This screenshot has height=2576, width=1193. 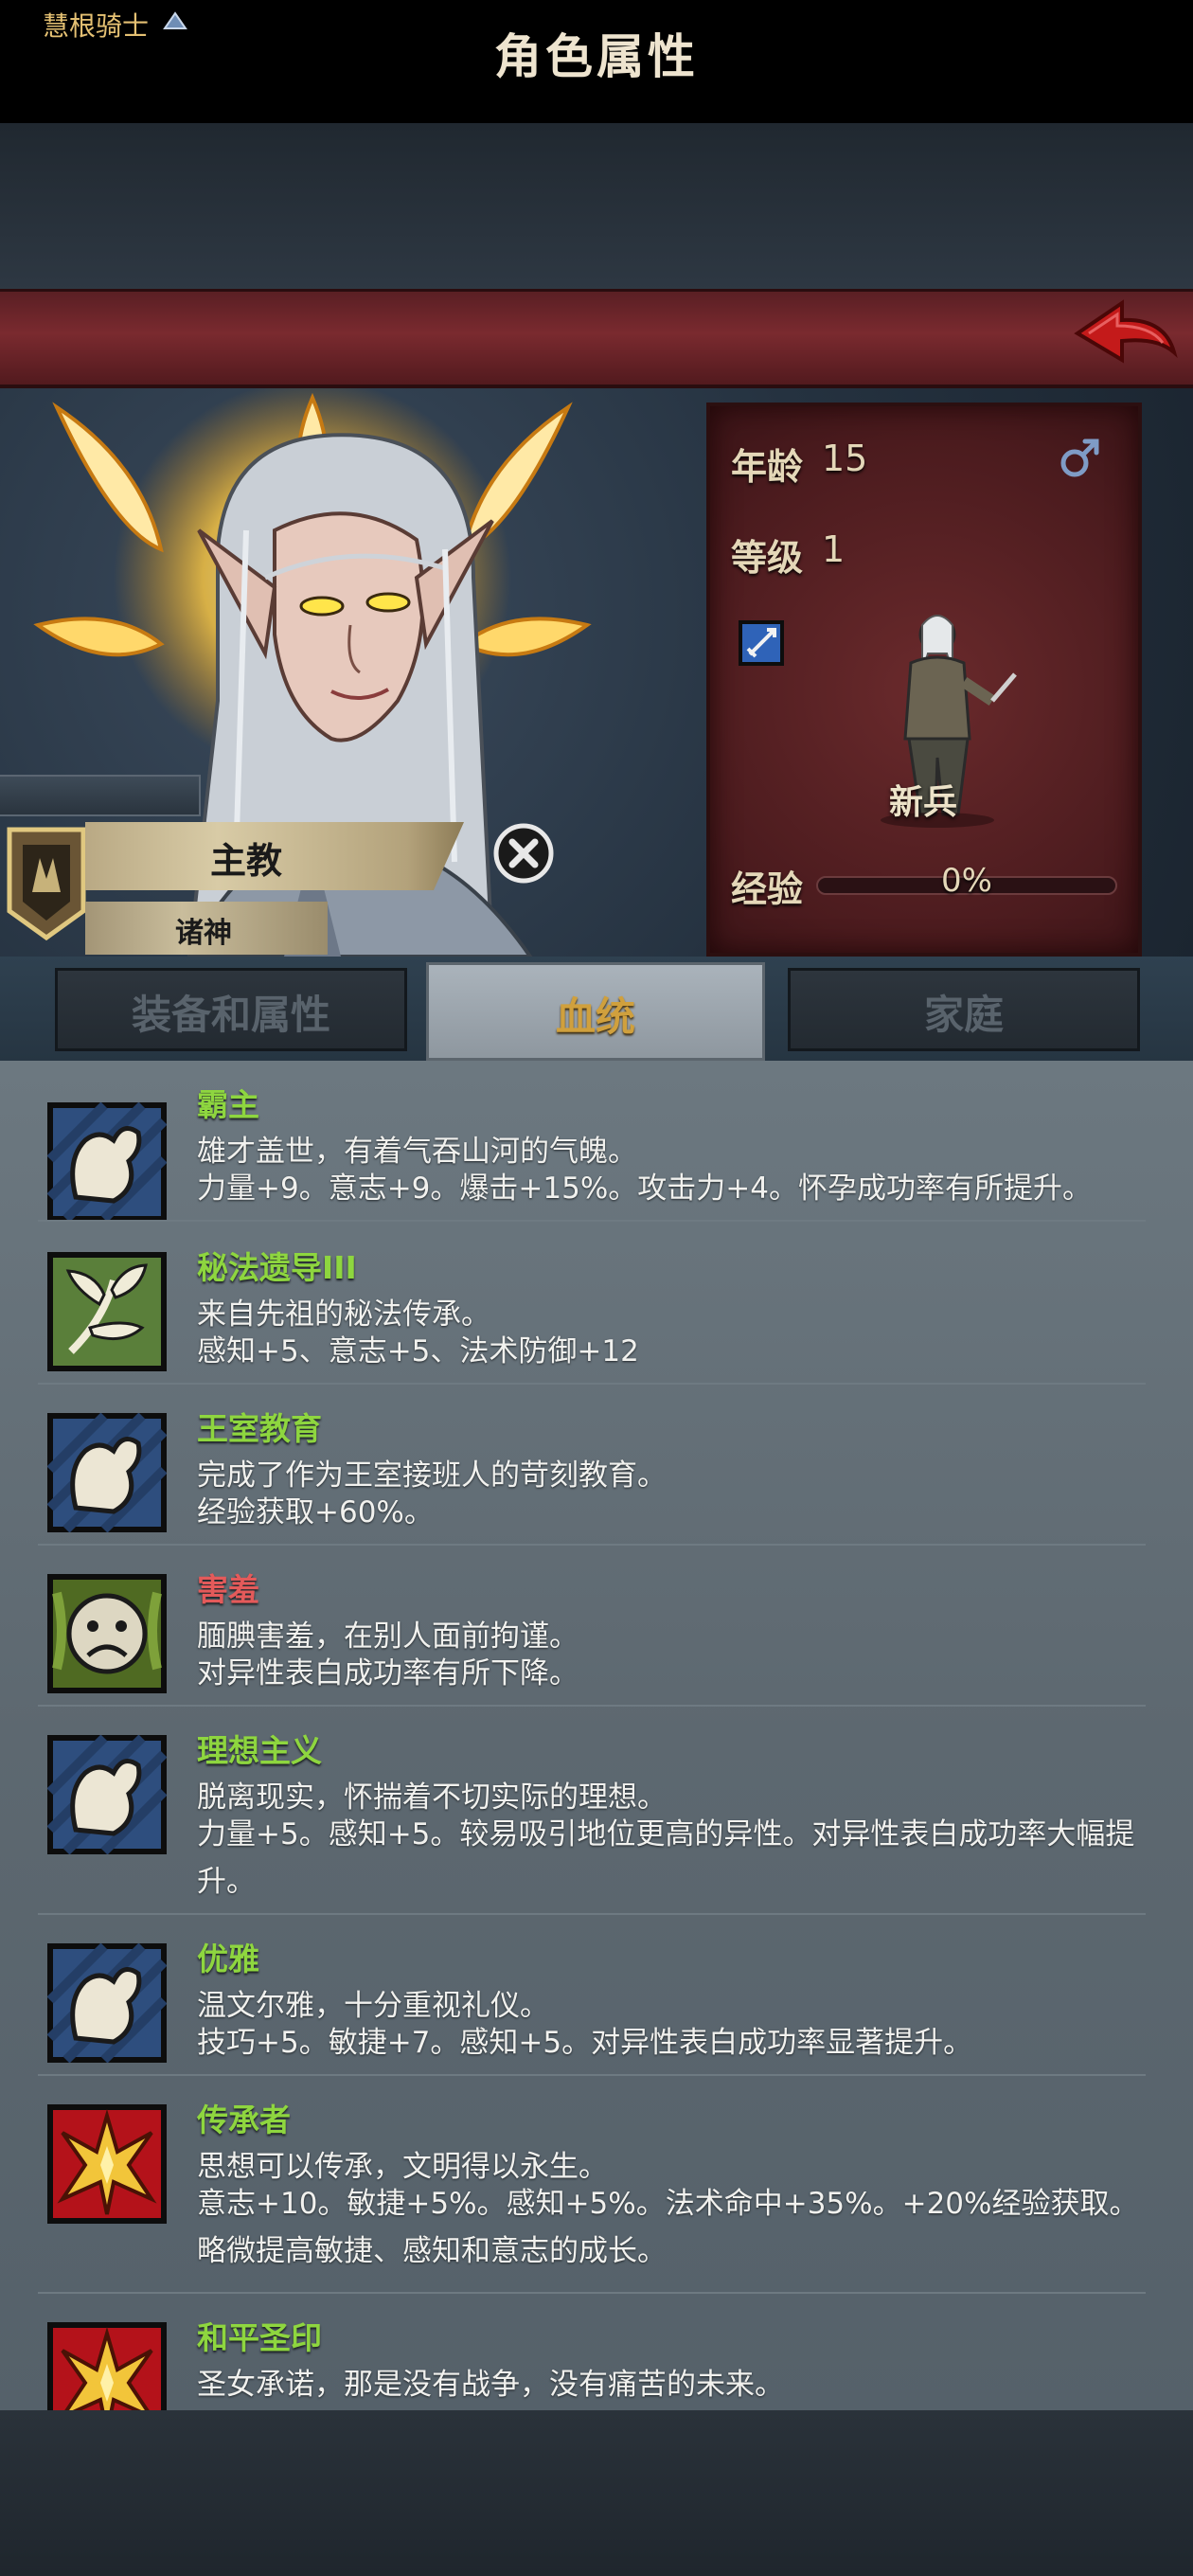 What do you see at coordinates (388, 1636) in the screenshot?
I see `trait-description: 腼腆害羞，在别人面前拘谨。` at bounding box center [388, 1636].